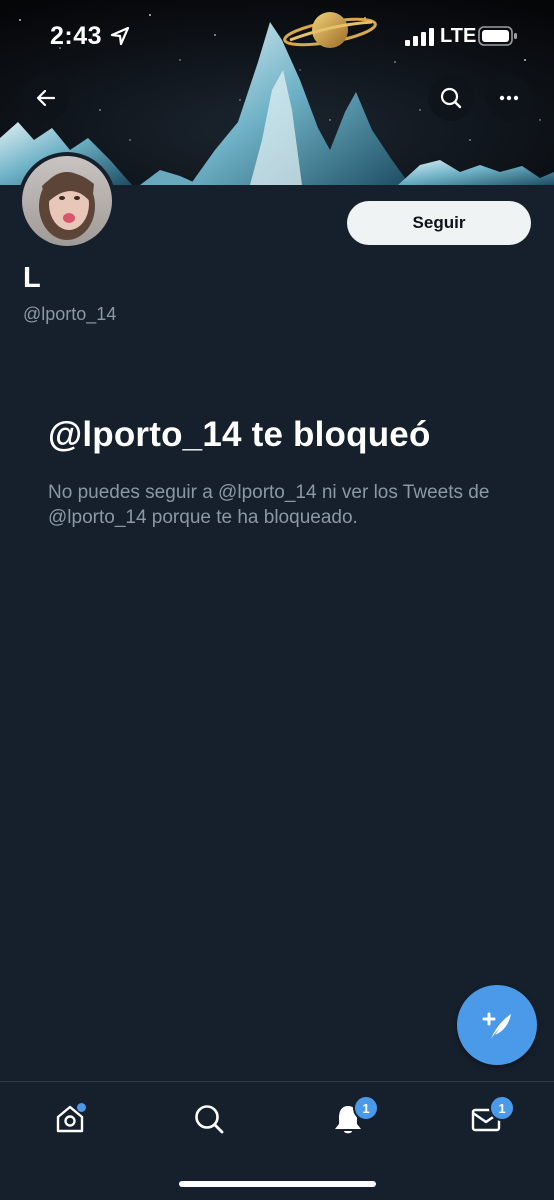 The width and height of the screenshot is (554, 1200). I want to click on nav-search-tab, so click(209, 1119).